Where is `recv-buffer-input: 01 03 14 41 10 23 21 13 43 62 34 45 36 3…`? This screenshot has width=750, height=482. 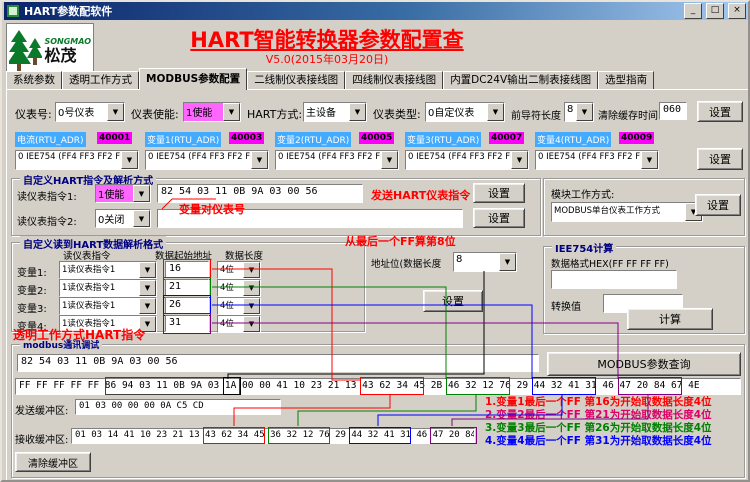
recv-buffer-input: 01 03 14 41 10 23 21 13 43 62 34 45 36 3… is located at coordinates (273, 436).